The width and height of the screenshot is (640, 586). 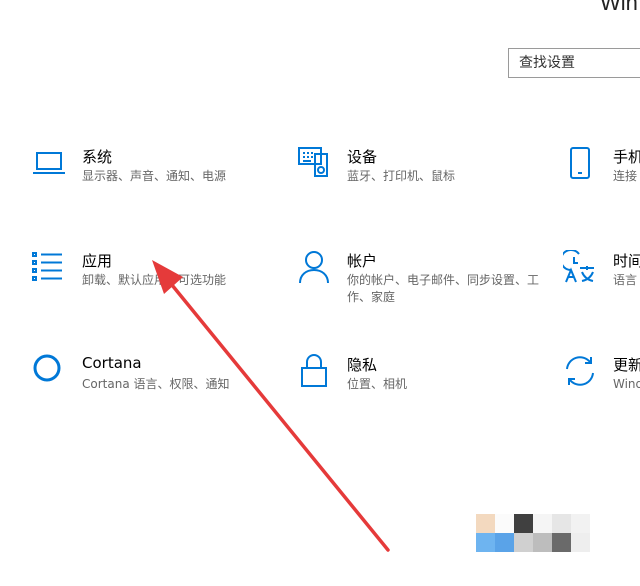 What do you see at coordinates (601, 181) in the screenshot?
I see `tile-phone: 手机 连接` at bounding box center [601, 181].